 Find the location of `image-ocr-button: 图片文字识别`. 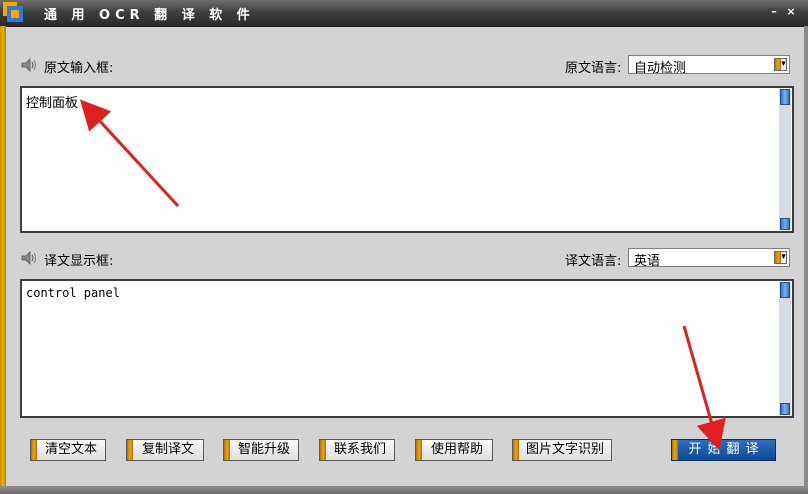

image-ocr-button: 图片文字识别 is located at coordinates (562, 450).